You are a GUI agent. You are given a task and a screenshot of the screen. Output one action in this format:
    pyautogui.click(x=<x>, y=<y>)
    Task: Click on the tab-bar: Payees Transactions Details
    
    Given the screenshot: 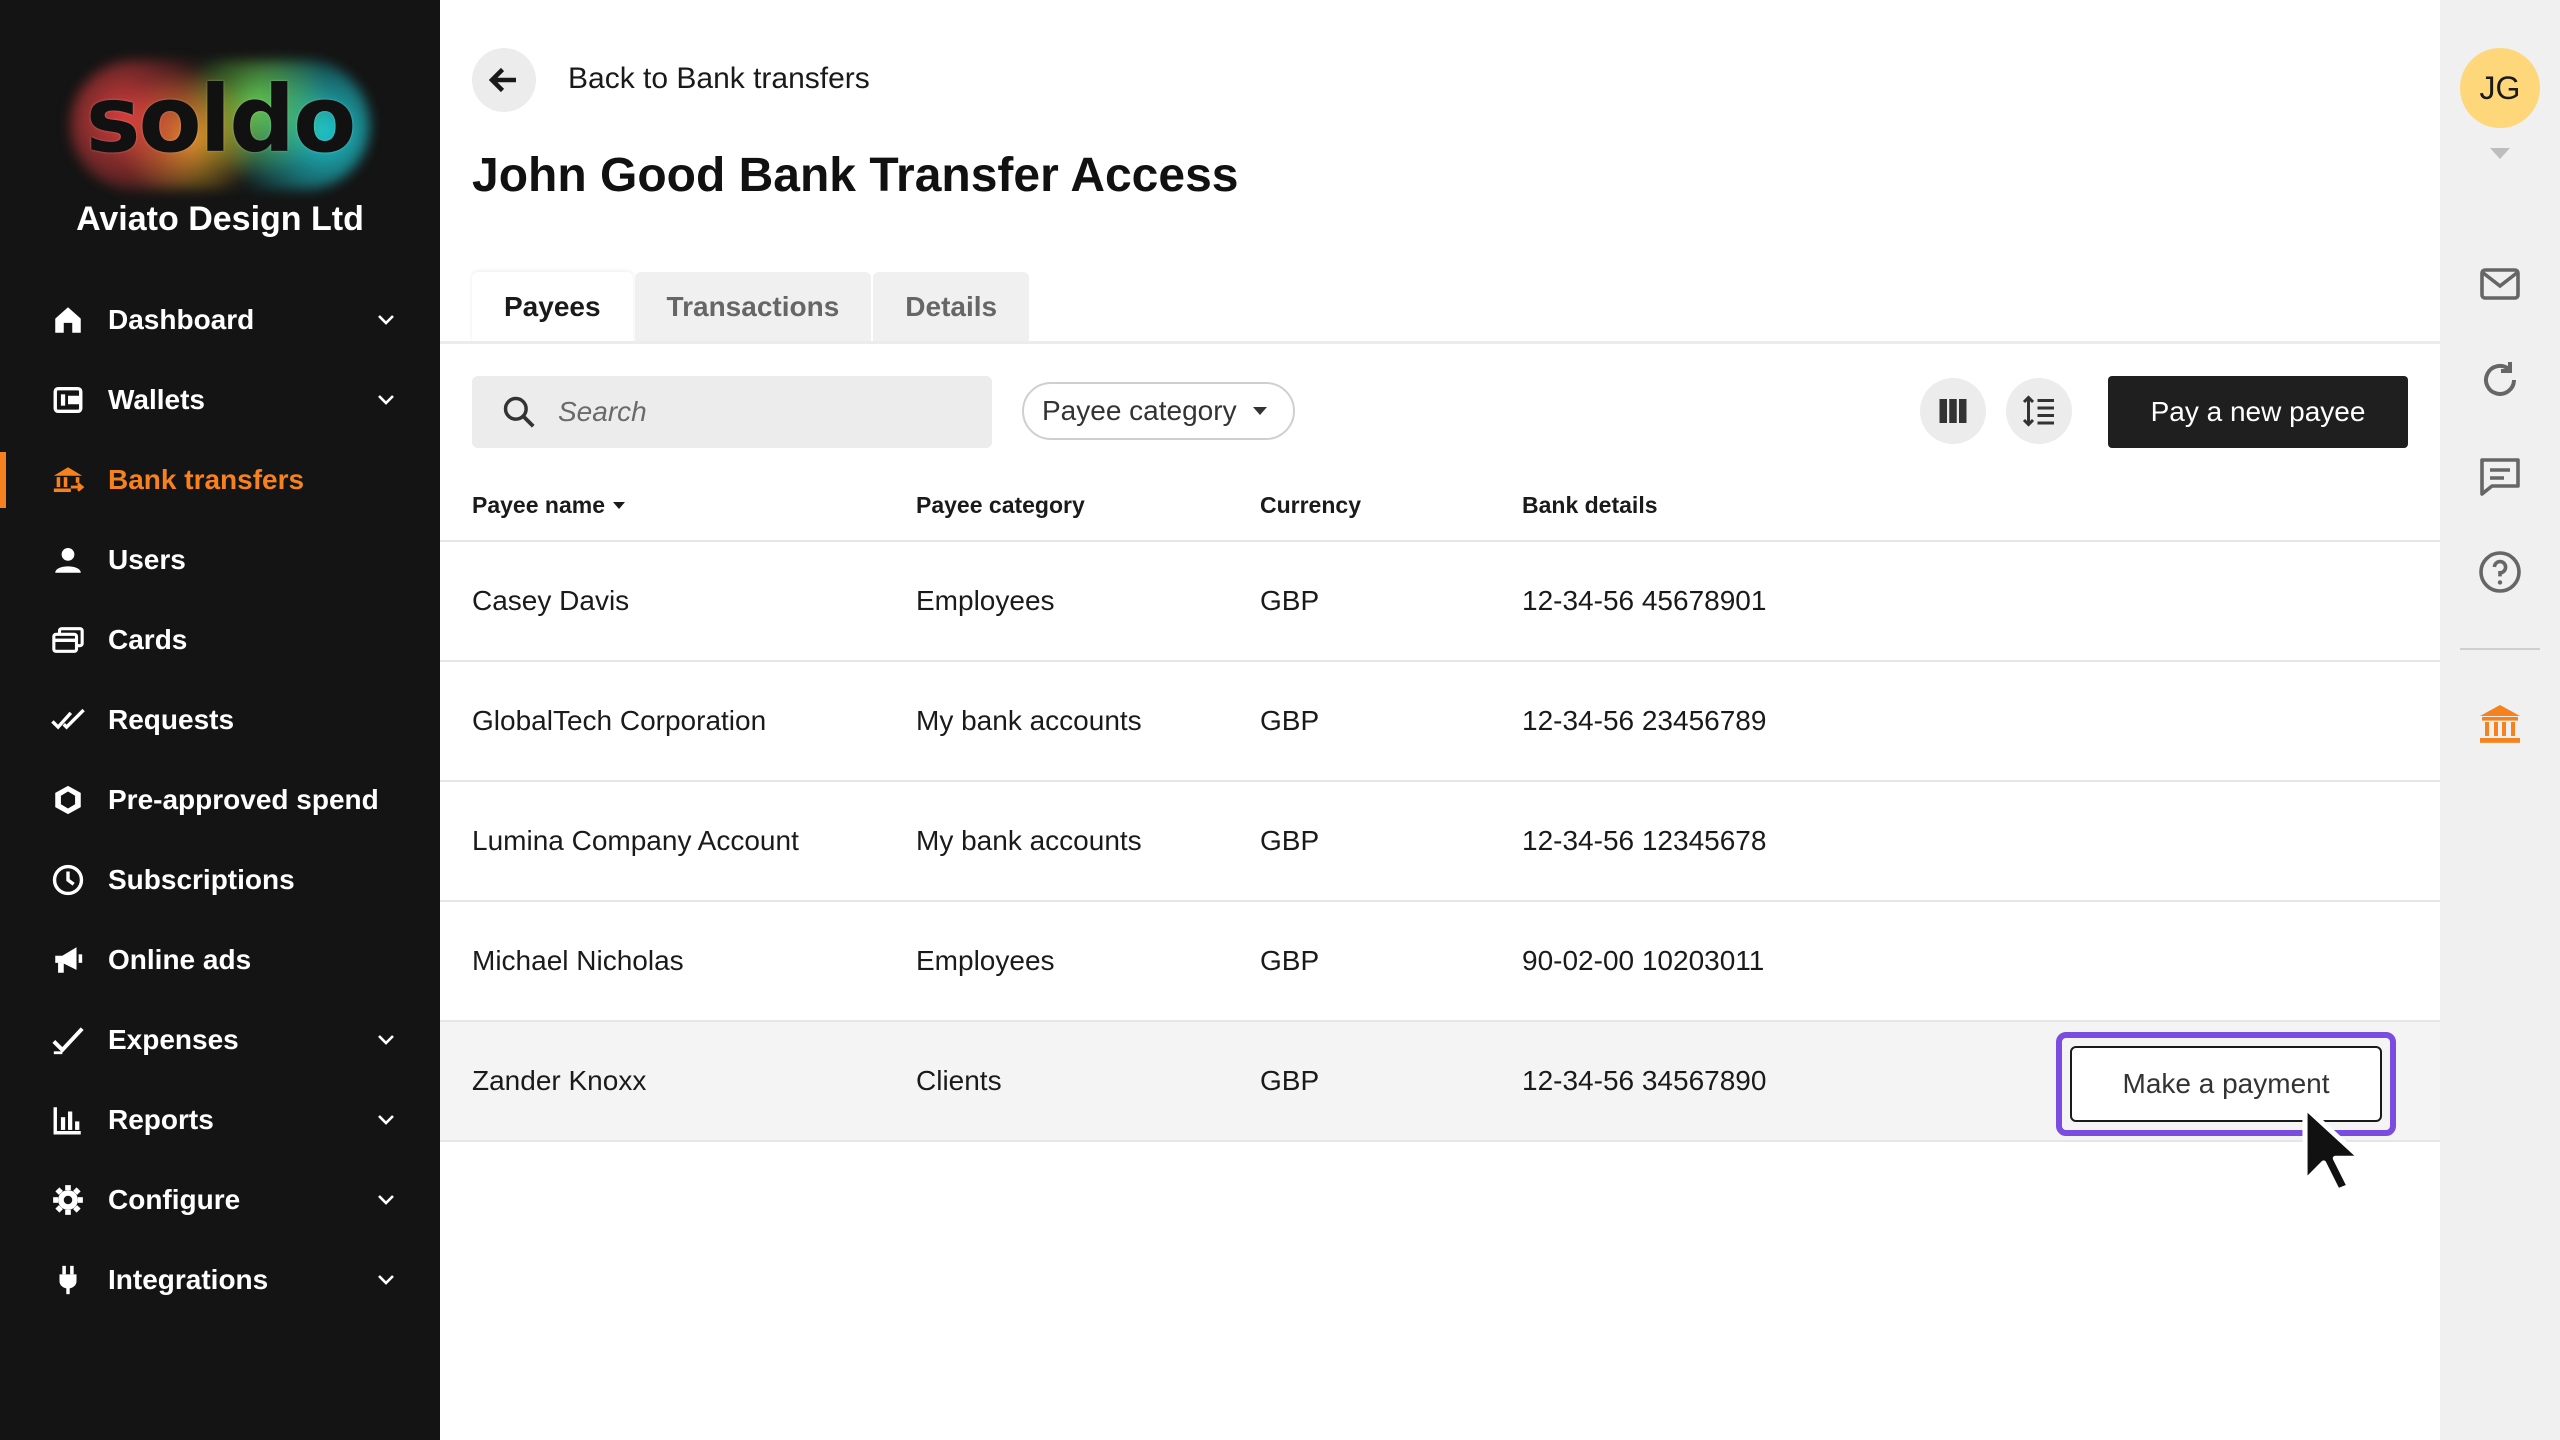 What is the action you would take?
    pyautogui.click(x=751, y=307)
    